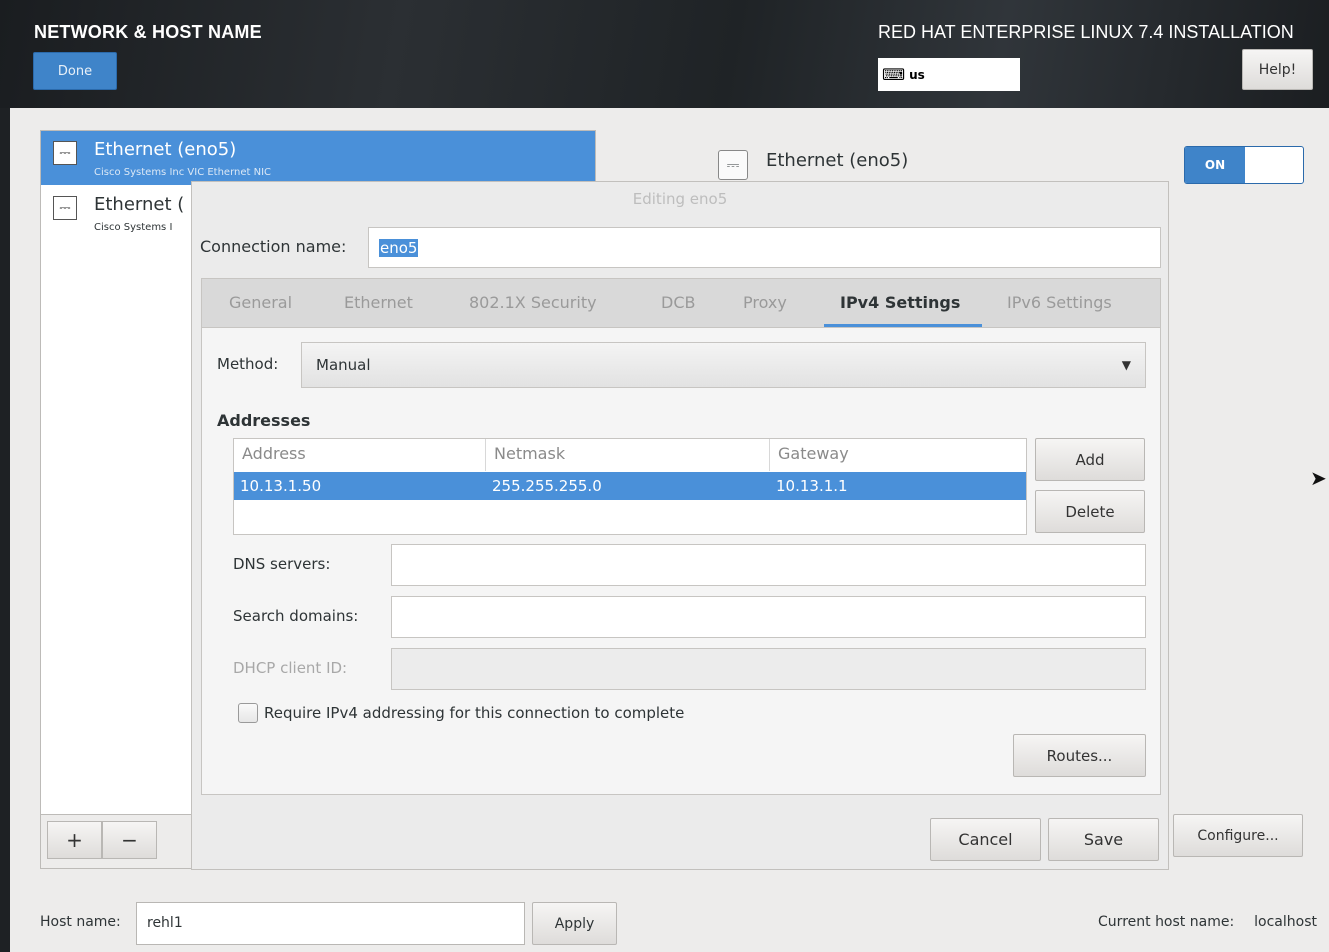 This screenshot has height=952, width=1329. I want to click on mouse-pointer-icon: ➤, so click(1318, 478).